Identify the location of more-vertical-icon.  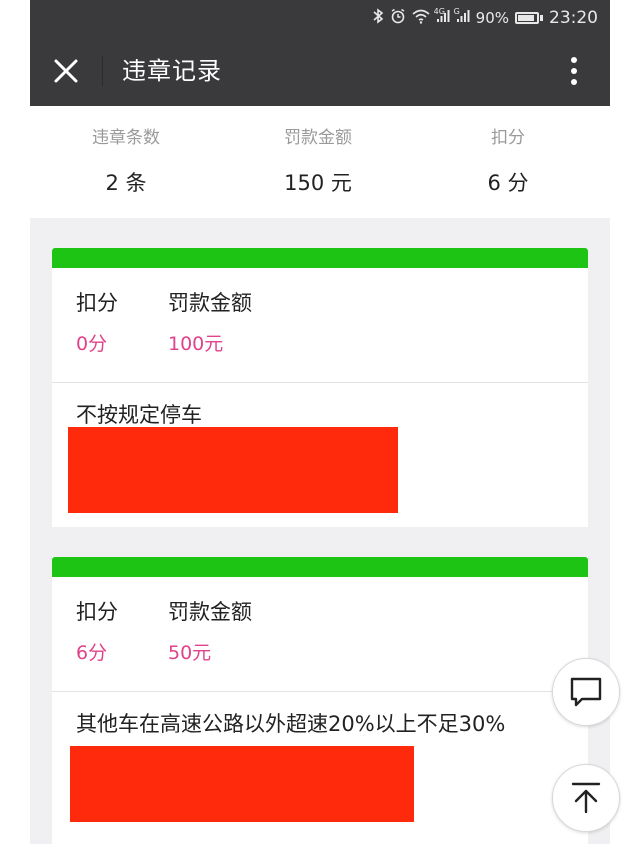
(574, 71).